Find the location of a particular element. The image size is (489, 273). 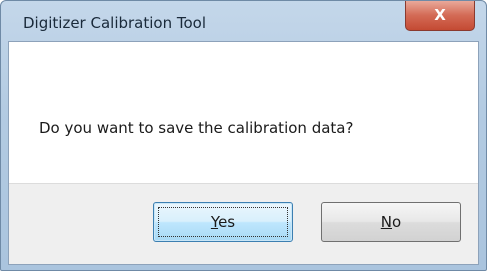

yes-label-rest: es is located at coordinates (227, 222).